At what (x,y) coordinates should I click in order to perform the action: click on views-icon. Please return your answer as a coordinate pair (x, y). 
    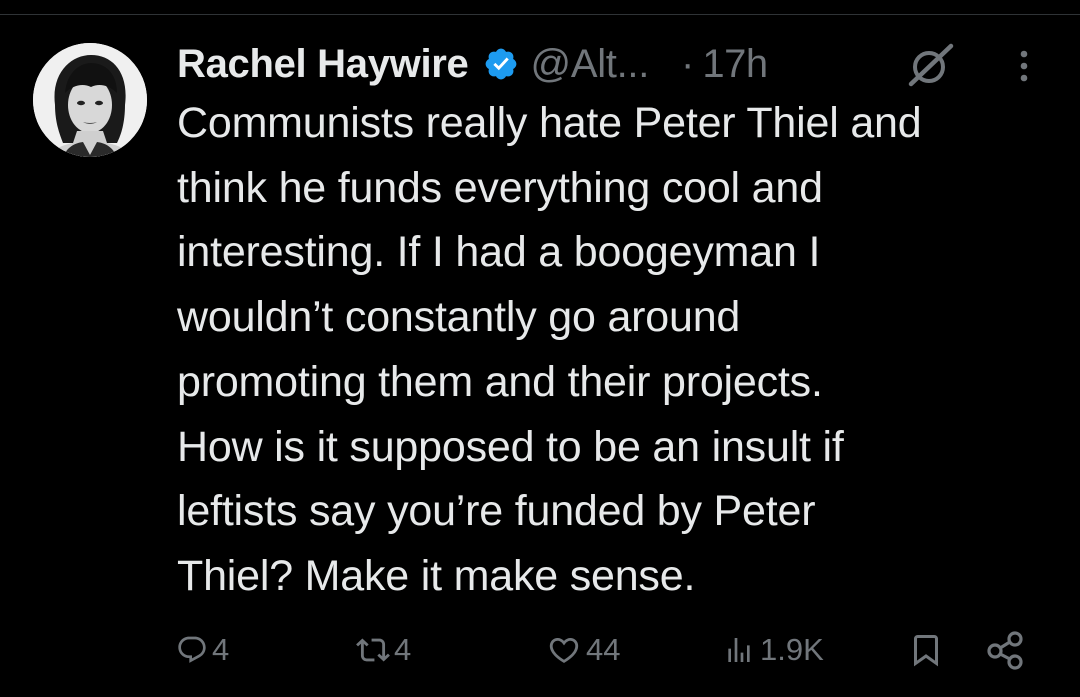
    Looking at the image, I should click on (739, 650).